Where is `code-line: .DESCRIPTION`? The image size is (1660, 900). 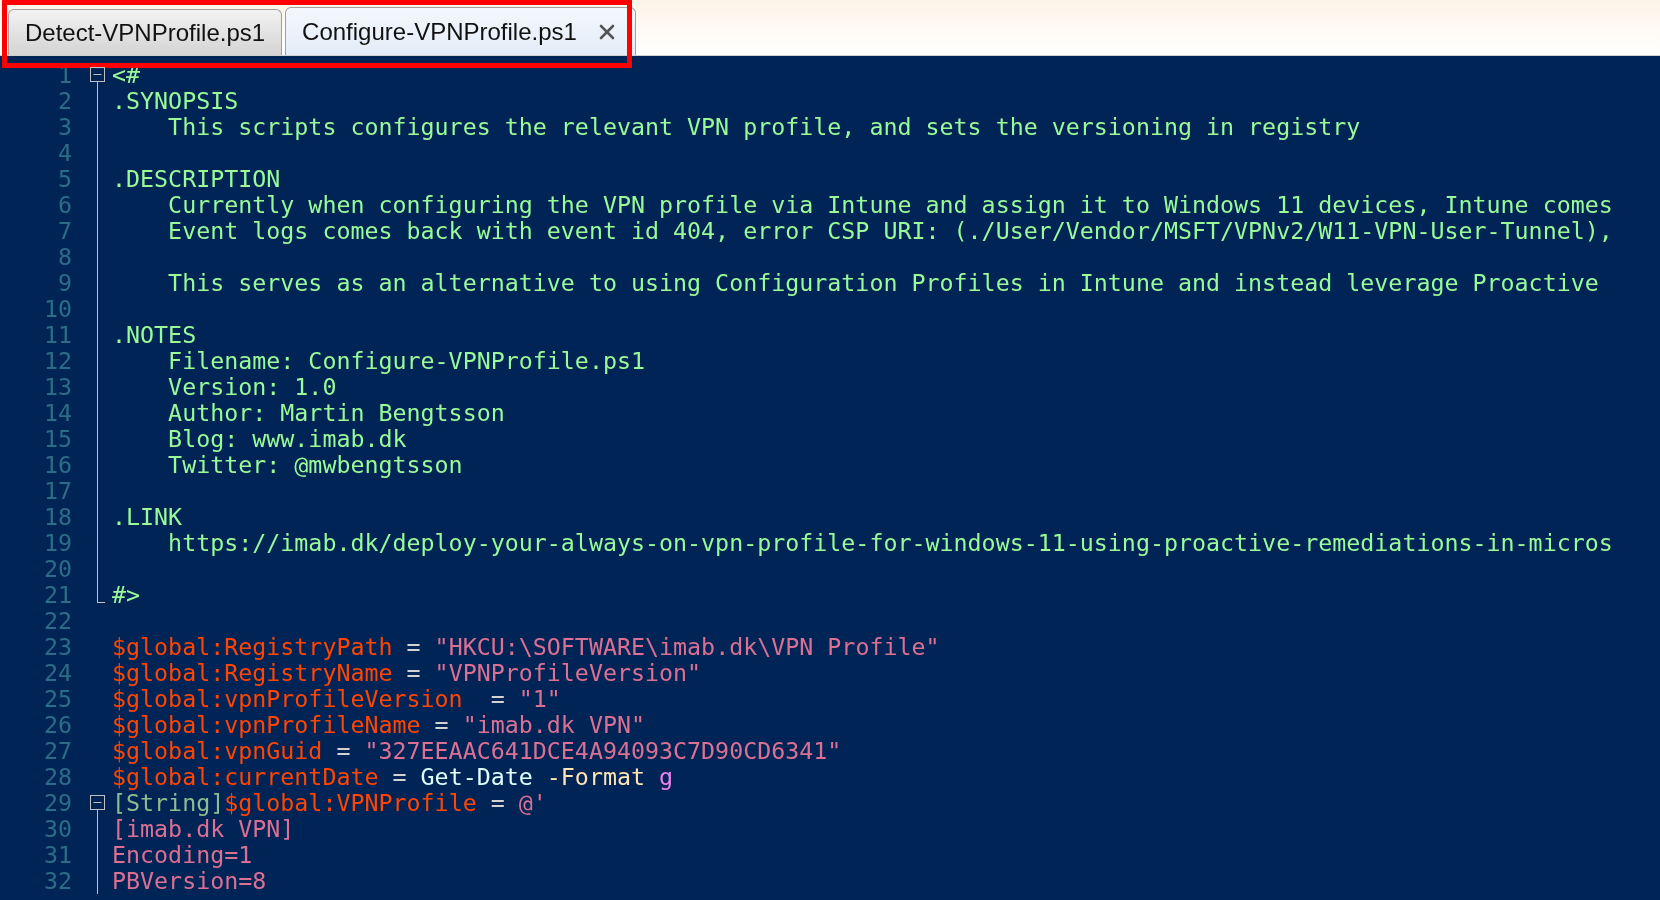
code-line: .DESCRIPTION is located at coordinates (196, 179).